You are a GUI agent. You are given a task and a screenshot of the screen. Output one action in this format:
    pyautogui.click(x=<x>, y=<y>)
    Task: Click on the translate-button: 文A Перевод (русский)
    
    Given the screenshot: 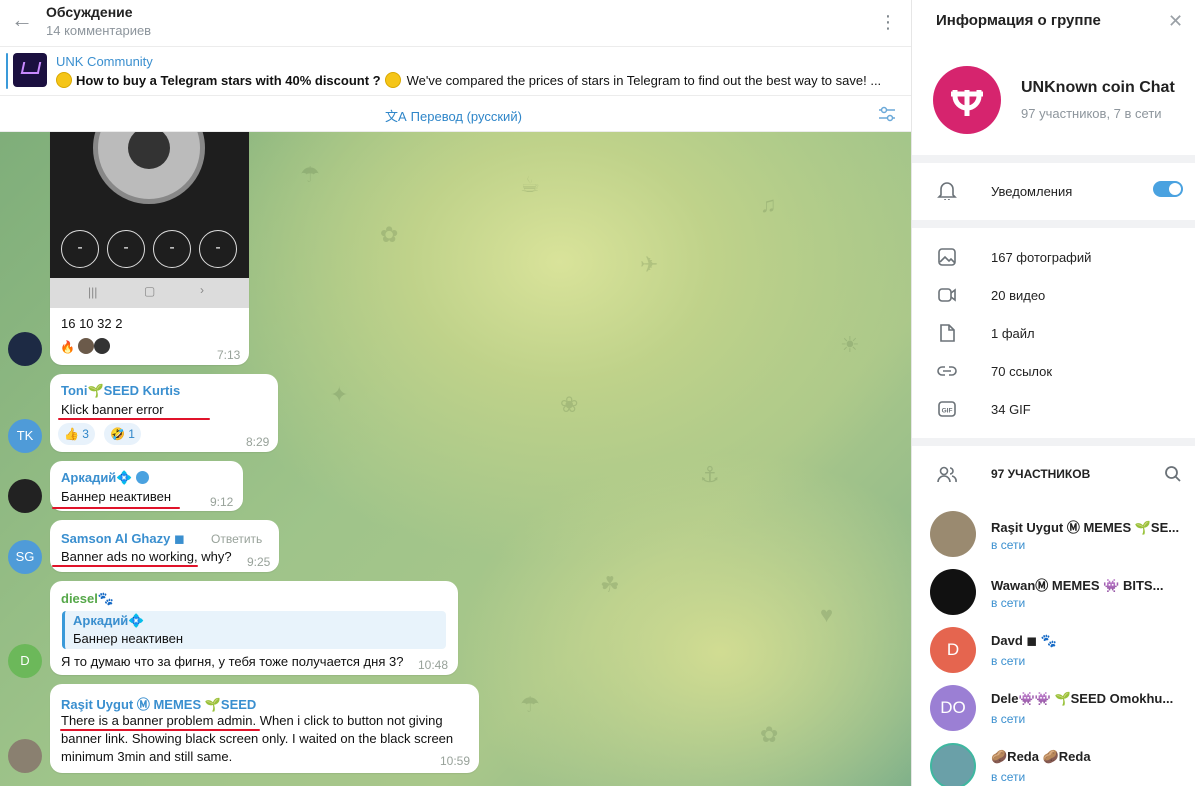 What is the action you would take?
    pyautogui.click(x=453, y=115)
    